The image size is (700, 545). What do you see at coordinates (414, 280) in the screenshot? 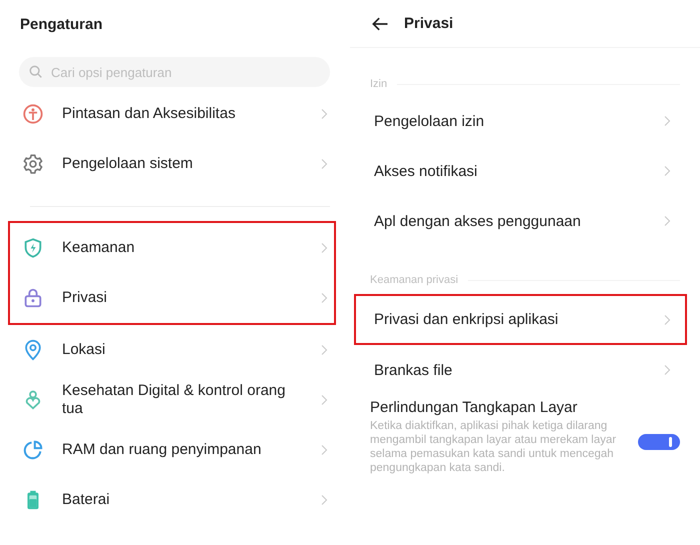
I see `section-label: Keamanan privasi` at bounding box center [414, 280].